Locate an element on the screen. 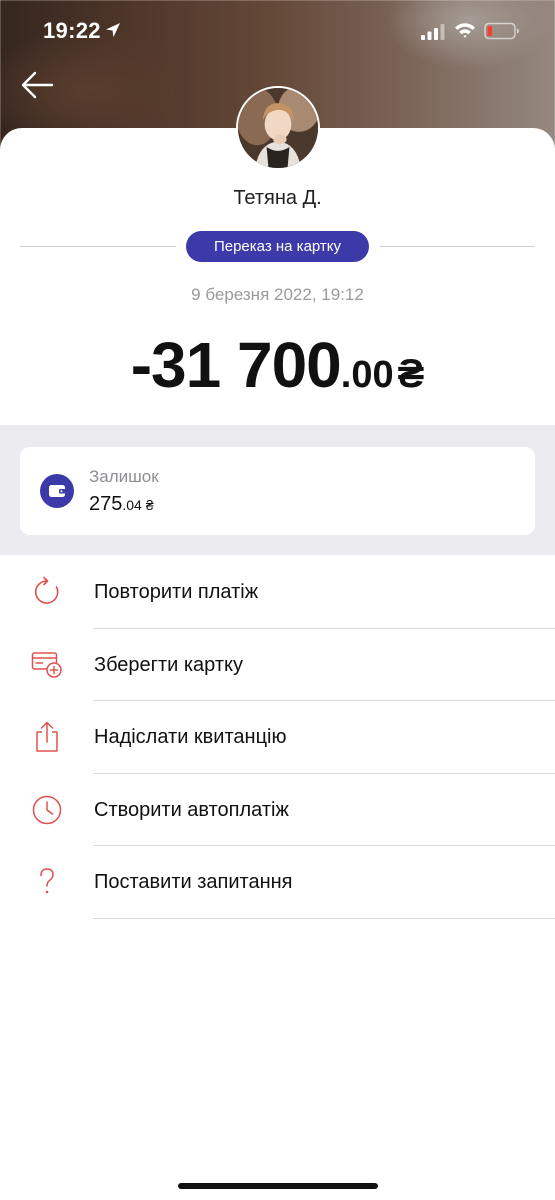 This screenshot has width=555, height=1200. transaction-date: 9 березня 2022, 19:12 is located at coordinates (277, 294).